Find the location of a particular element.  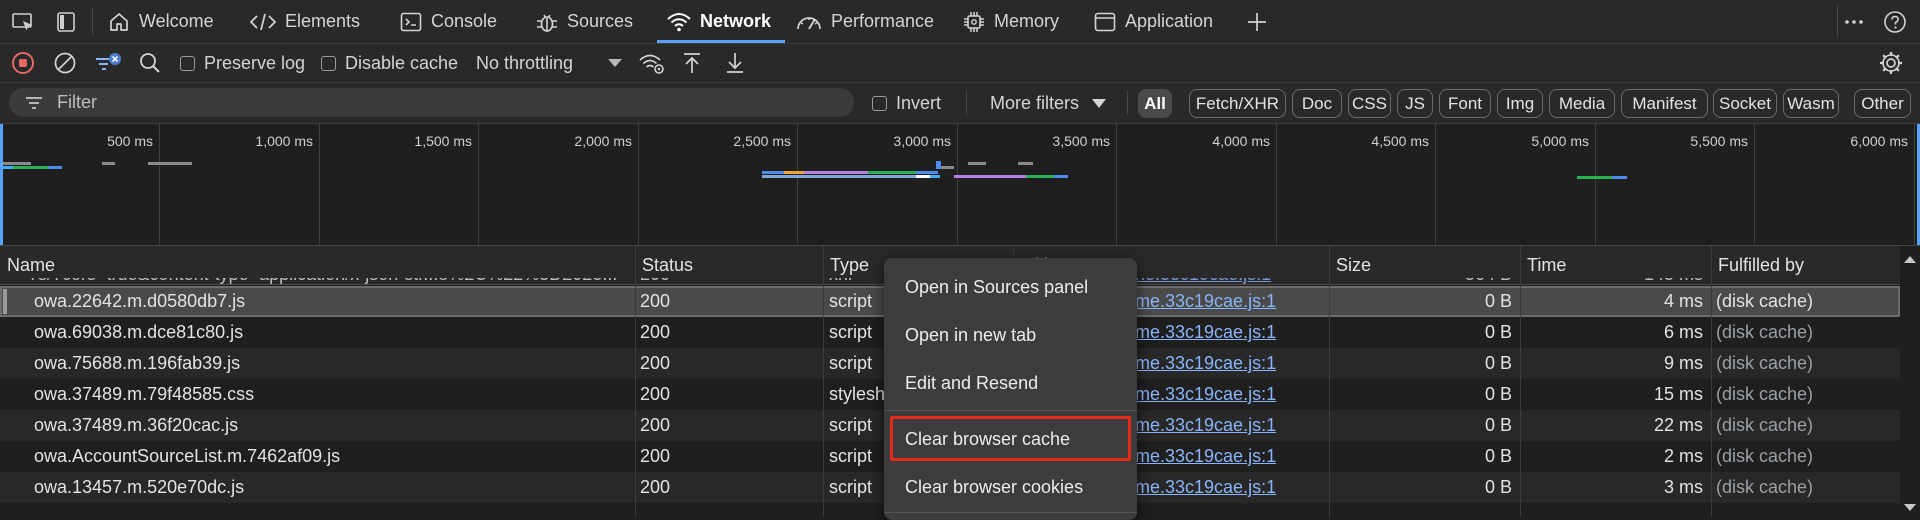

request-name: owa.37489.m.79f48585.css is located at coordinates (144, 394).